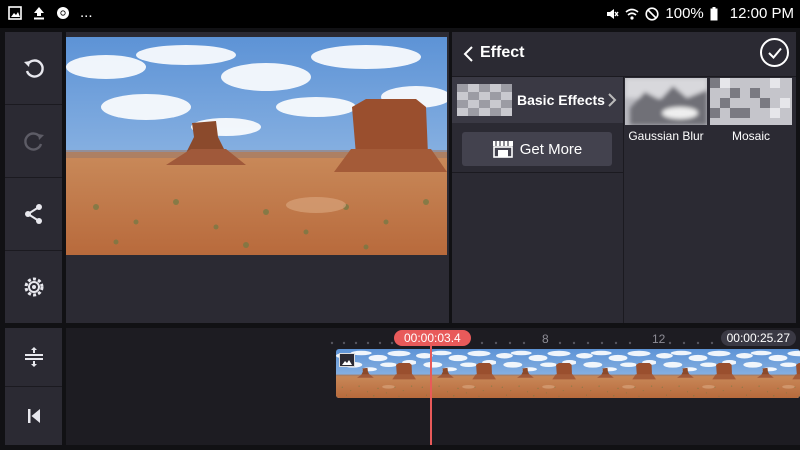  I want to click on effect-mosaic: Mosaic, so click(751, 113).